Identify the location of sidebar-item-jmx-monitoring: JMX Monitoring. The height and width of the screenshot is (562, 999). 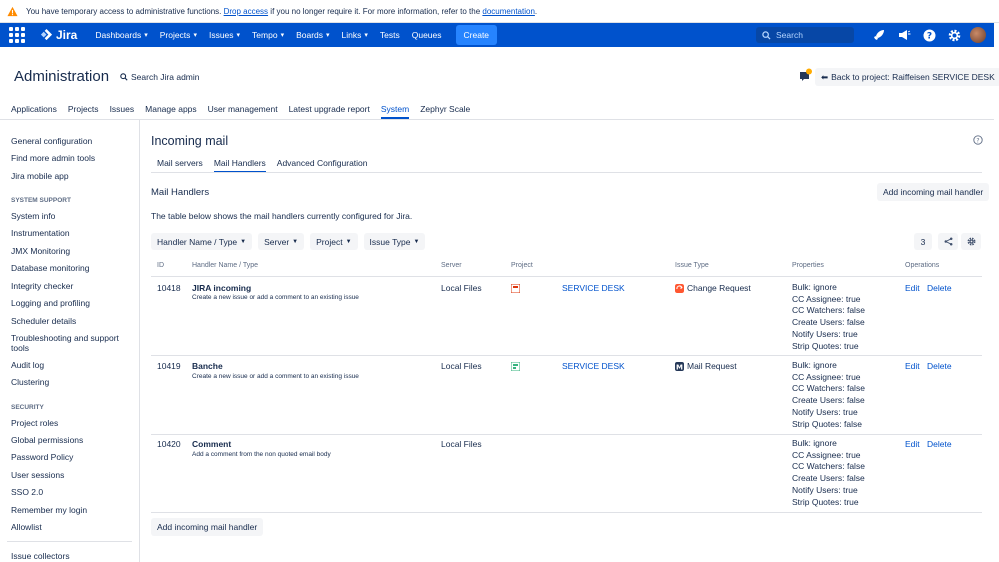
(40, 251).